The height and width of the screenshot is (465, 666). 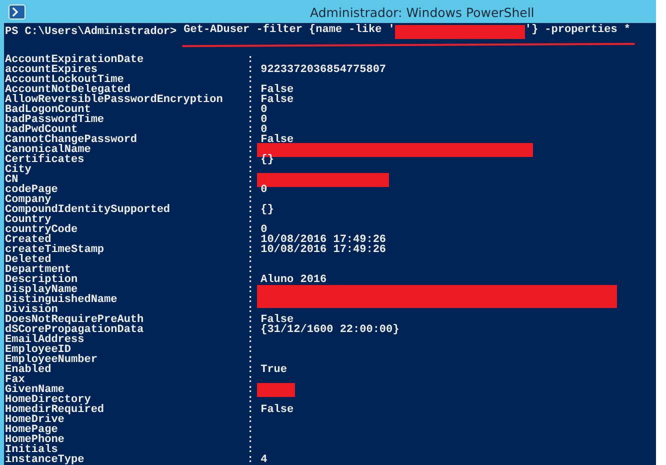 I want to click on property-name: AccountNotDelegated, so click(x=67, y=90).